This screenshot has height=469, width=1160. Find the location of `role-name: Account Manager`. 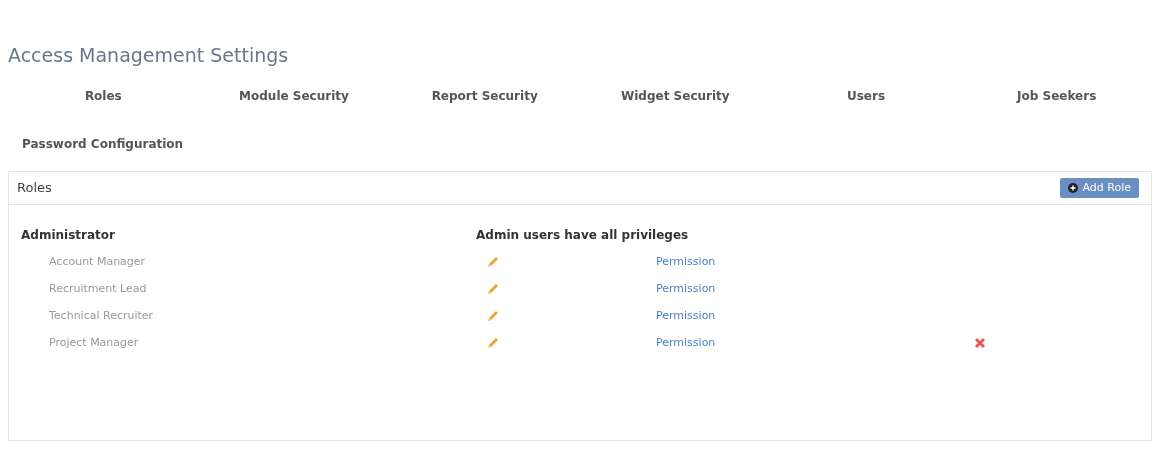

role-name: Account Manager is located at coordinates (97, 261).